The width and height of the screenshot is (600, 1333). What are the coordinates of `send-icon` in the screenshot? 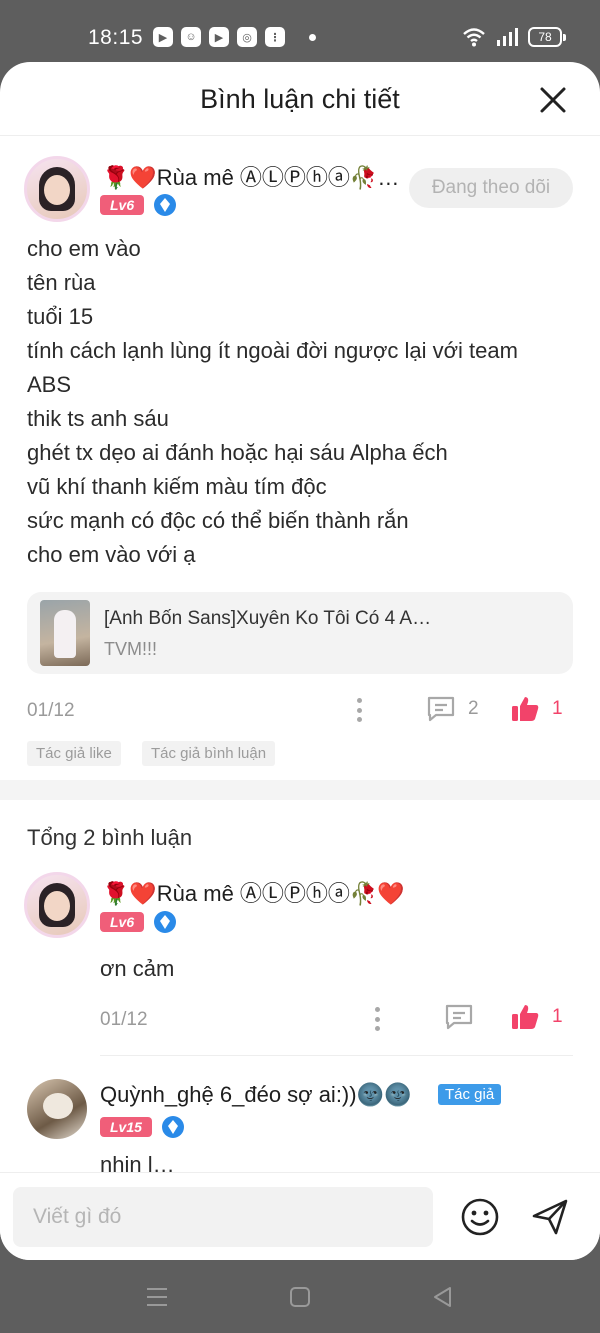 It's located at (550, 1217).